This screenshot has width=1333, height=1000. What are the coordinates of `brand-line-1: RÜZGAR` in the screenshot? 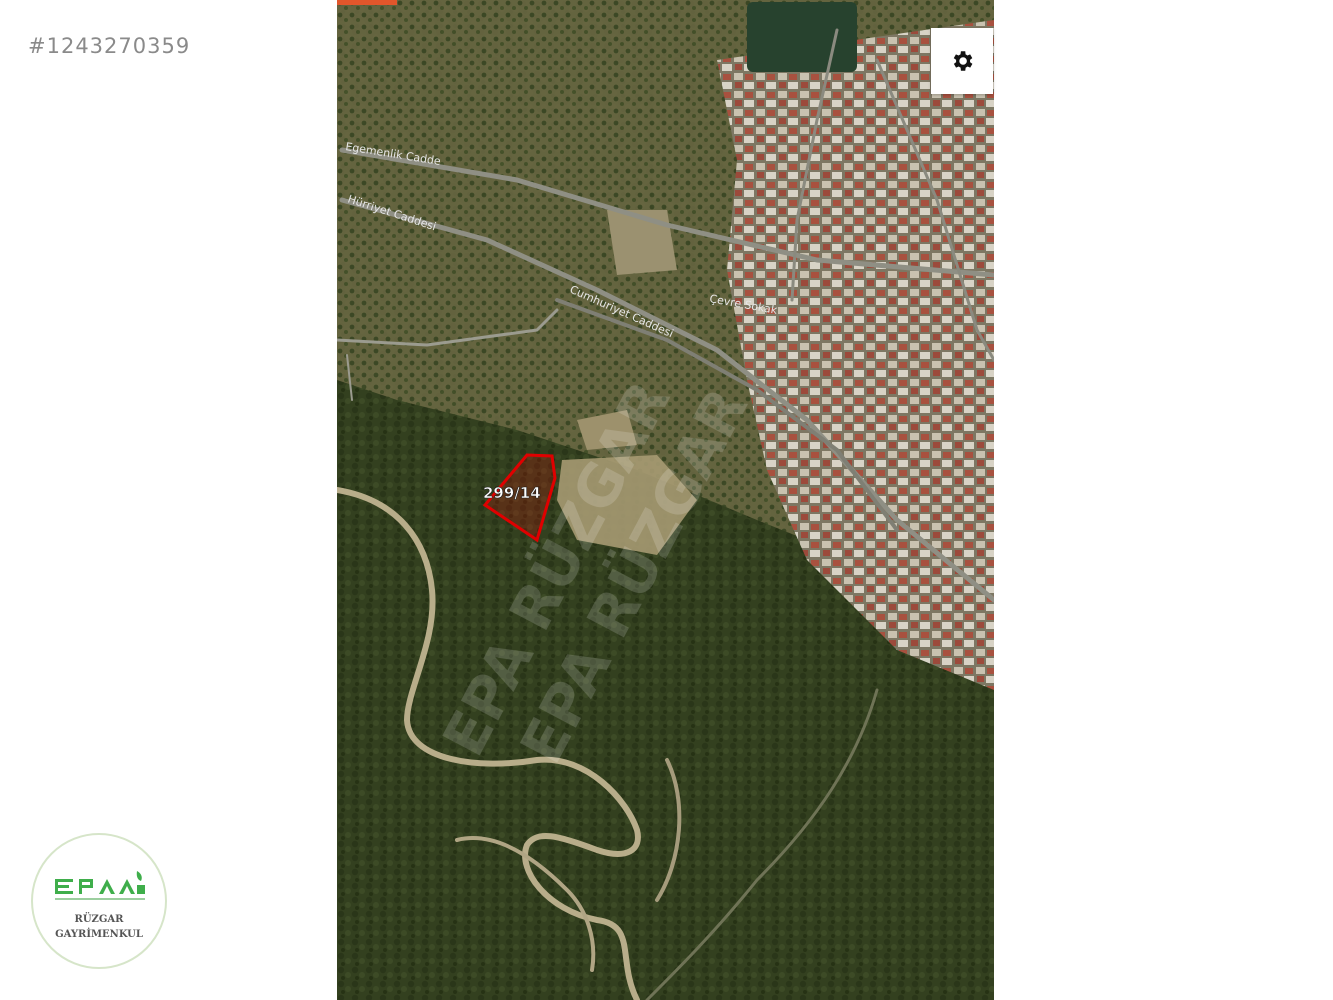 It's located at (100, 918).